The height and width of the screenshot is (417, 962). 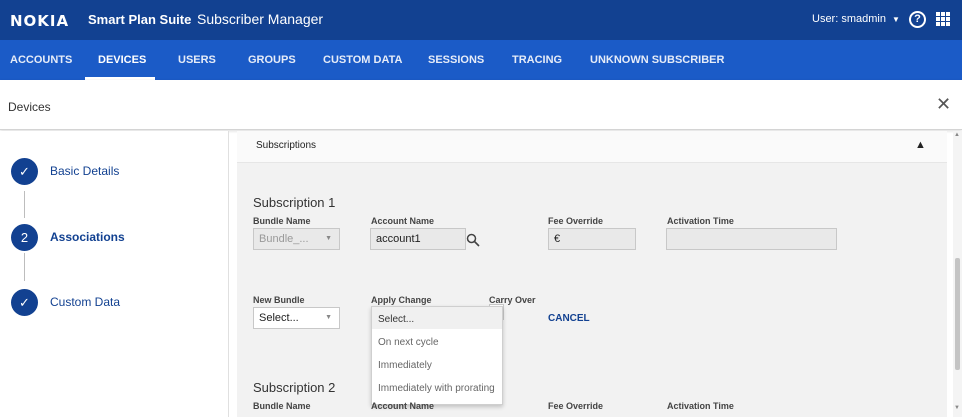 I want to click on app-name: Subscriber Manager, so click(x=260, y=19).